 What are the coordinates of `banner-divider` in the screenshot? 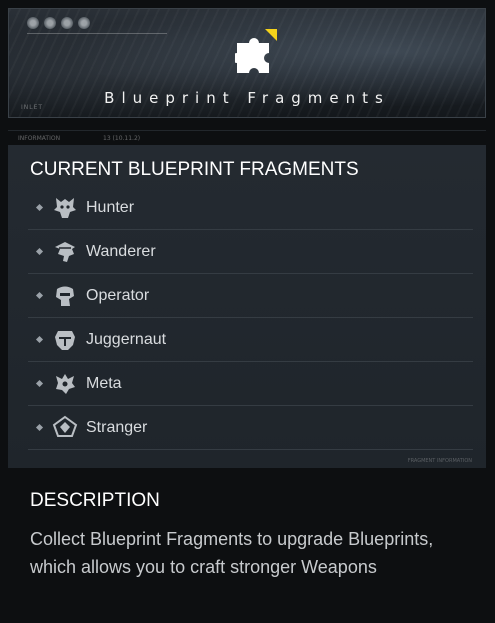 It's located at (97, 33).